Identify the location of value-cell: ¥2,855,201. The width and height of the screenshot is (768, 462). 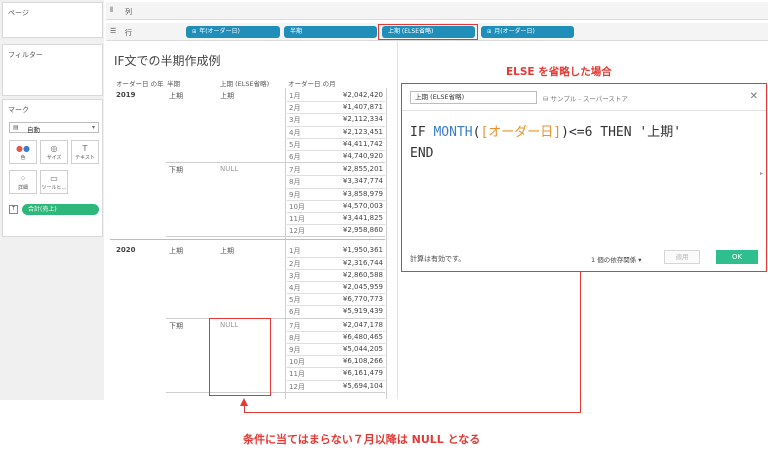
(357, 169).